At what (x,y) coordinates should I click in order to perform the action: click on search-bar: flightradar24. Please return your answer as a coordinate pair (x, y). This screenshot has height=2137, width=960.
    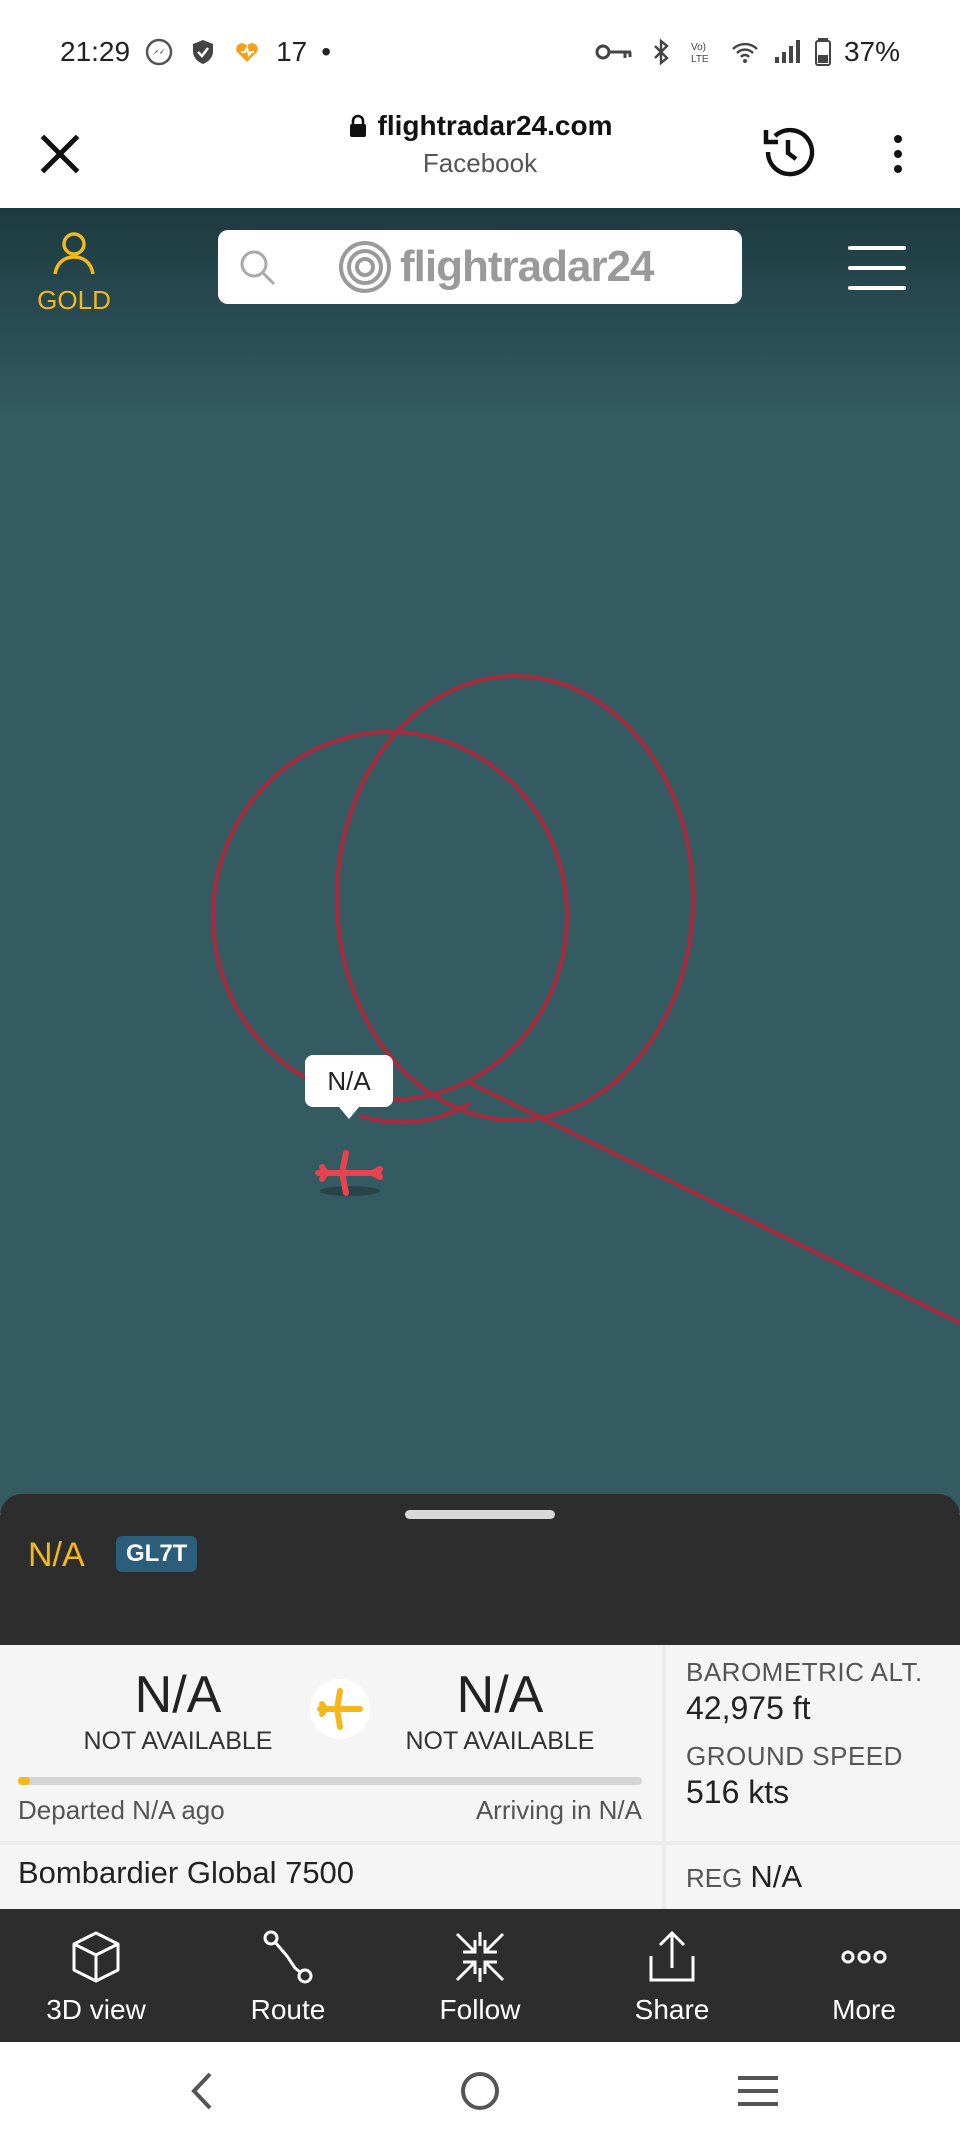
    Looking at the image, I should click on (480, 267).